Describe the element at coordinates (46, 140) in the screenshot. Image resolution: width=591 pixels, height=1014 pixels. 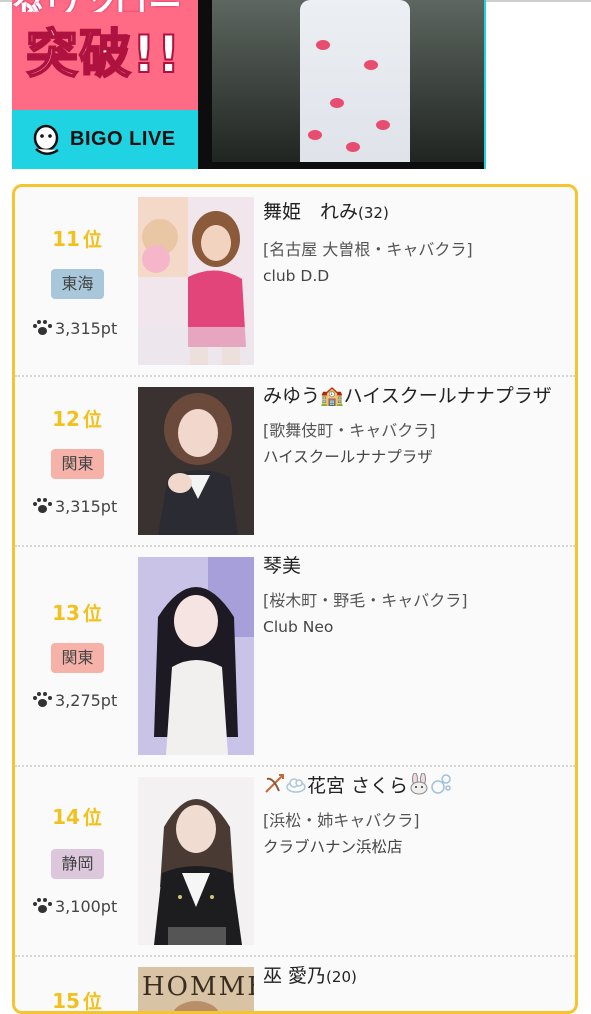
I see `bigo-mascot-icon` at that location.